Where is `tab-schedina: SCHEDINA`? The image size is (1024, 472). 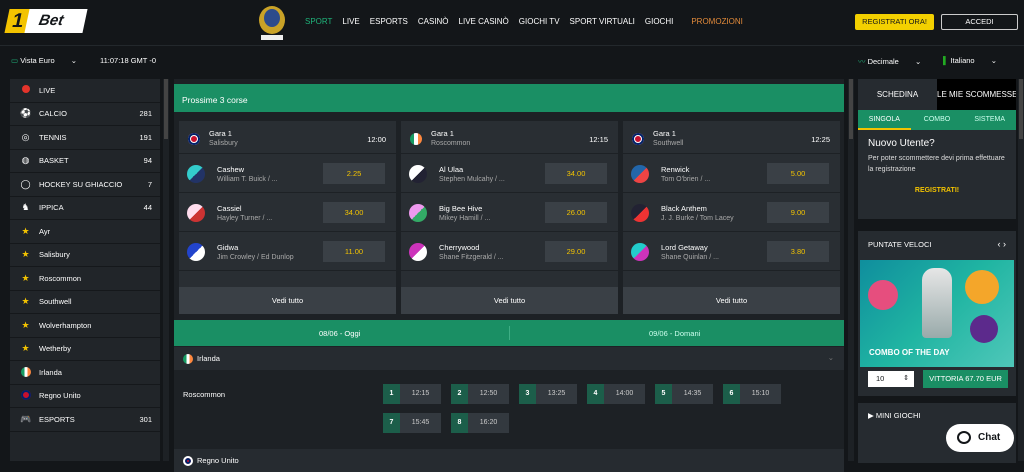
tab-schedina: SCHEDINA is located at coordinates (897, 94).